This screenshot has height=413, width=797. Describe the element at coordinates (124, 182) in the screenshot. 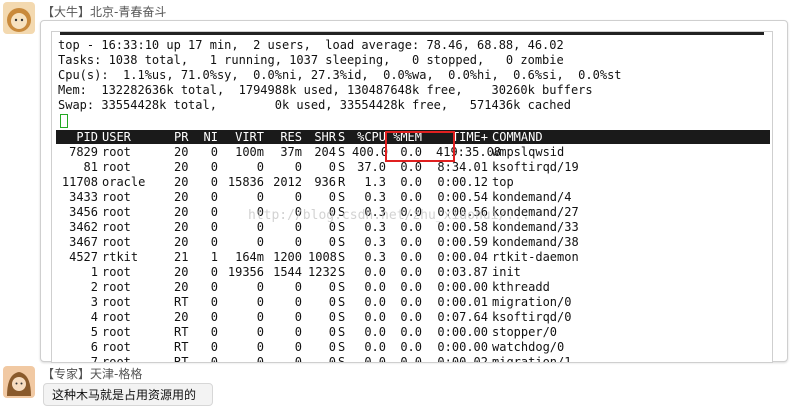

I see `process-user: oracle` at that location.